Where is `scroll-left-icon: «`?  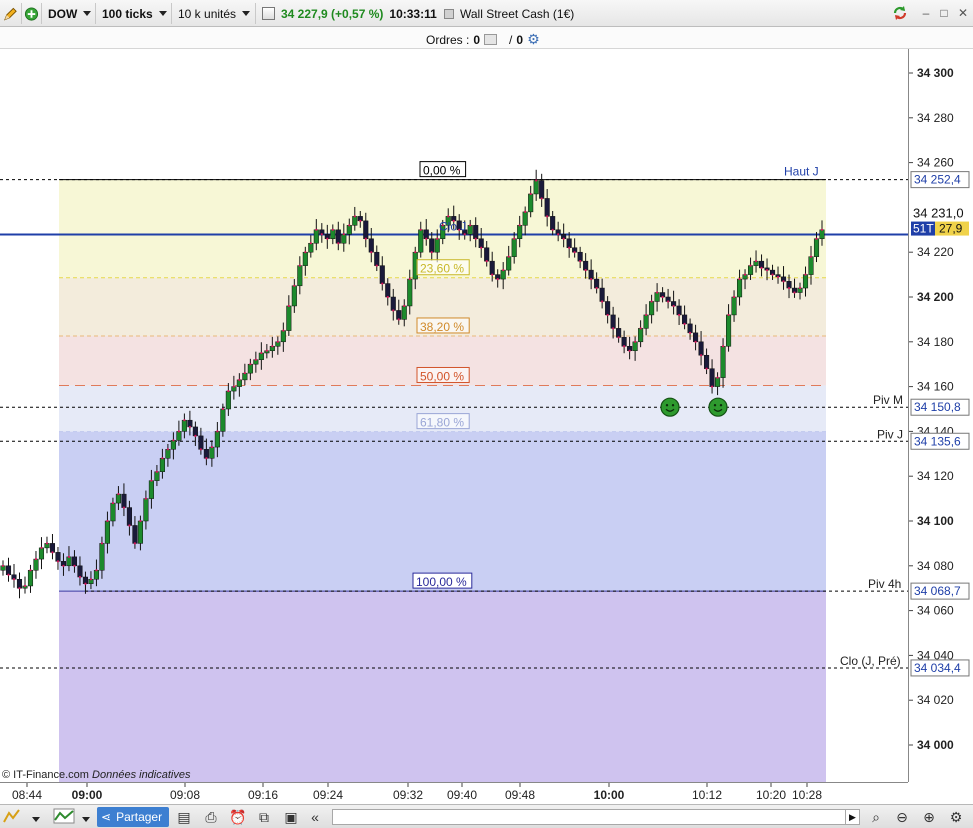
scroll-left-icon: « is located at coordinates (315, 817).